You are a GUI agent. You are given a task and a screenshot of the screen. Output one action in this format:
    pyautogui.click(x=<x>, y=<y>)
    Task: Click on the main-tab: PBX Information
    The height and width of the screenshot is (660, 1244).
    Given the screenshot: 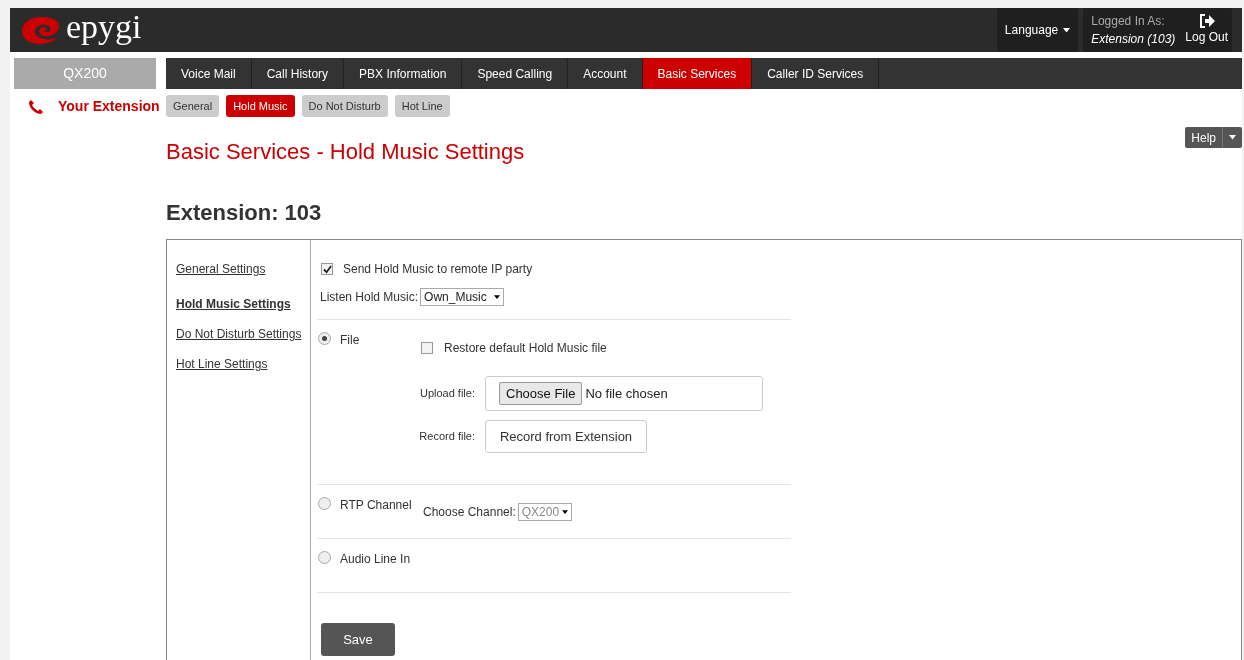 What is the action you would take?
    pyautogui.click(x=403, y=73)
    